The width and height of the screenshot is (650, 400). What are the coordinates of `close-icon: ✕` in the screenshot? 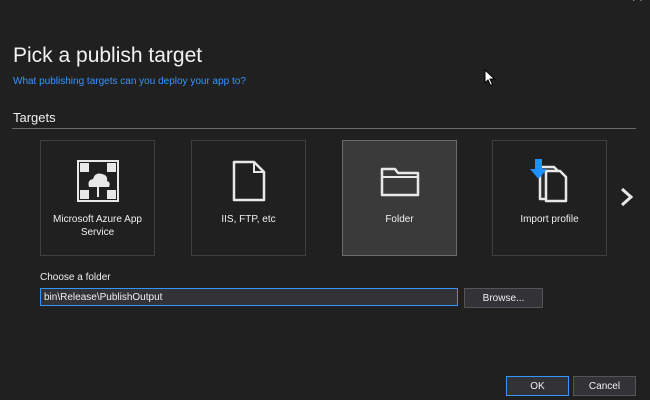 It's located at (637, 3).